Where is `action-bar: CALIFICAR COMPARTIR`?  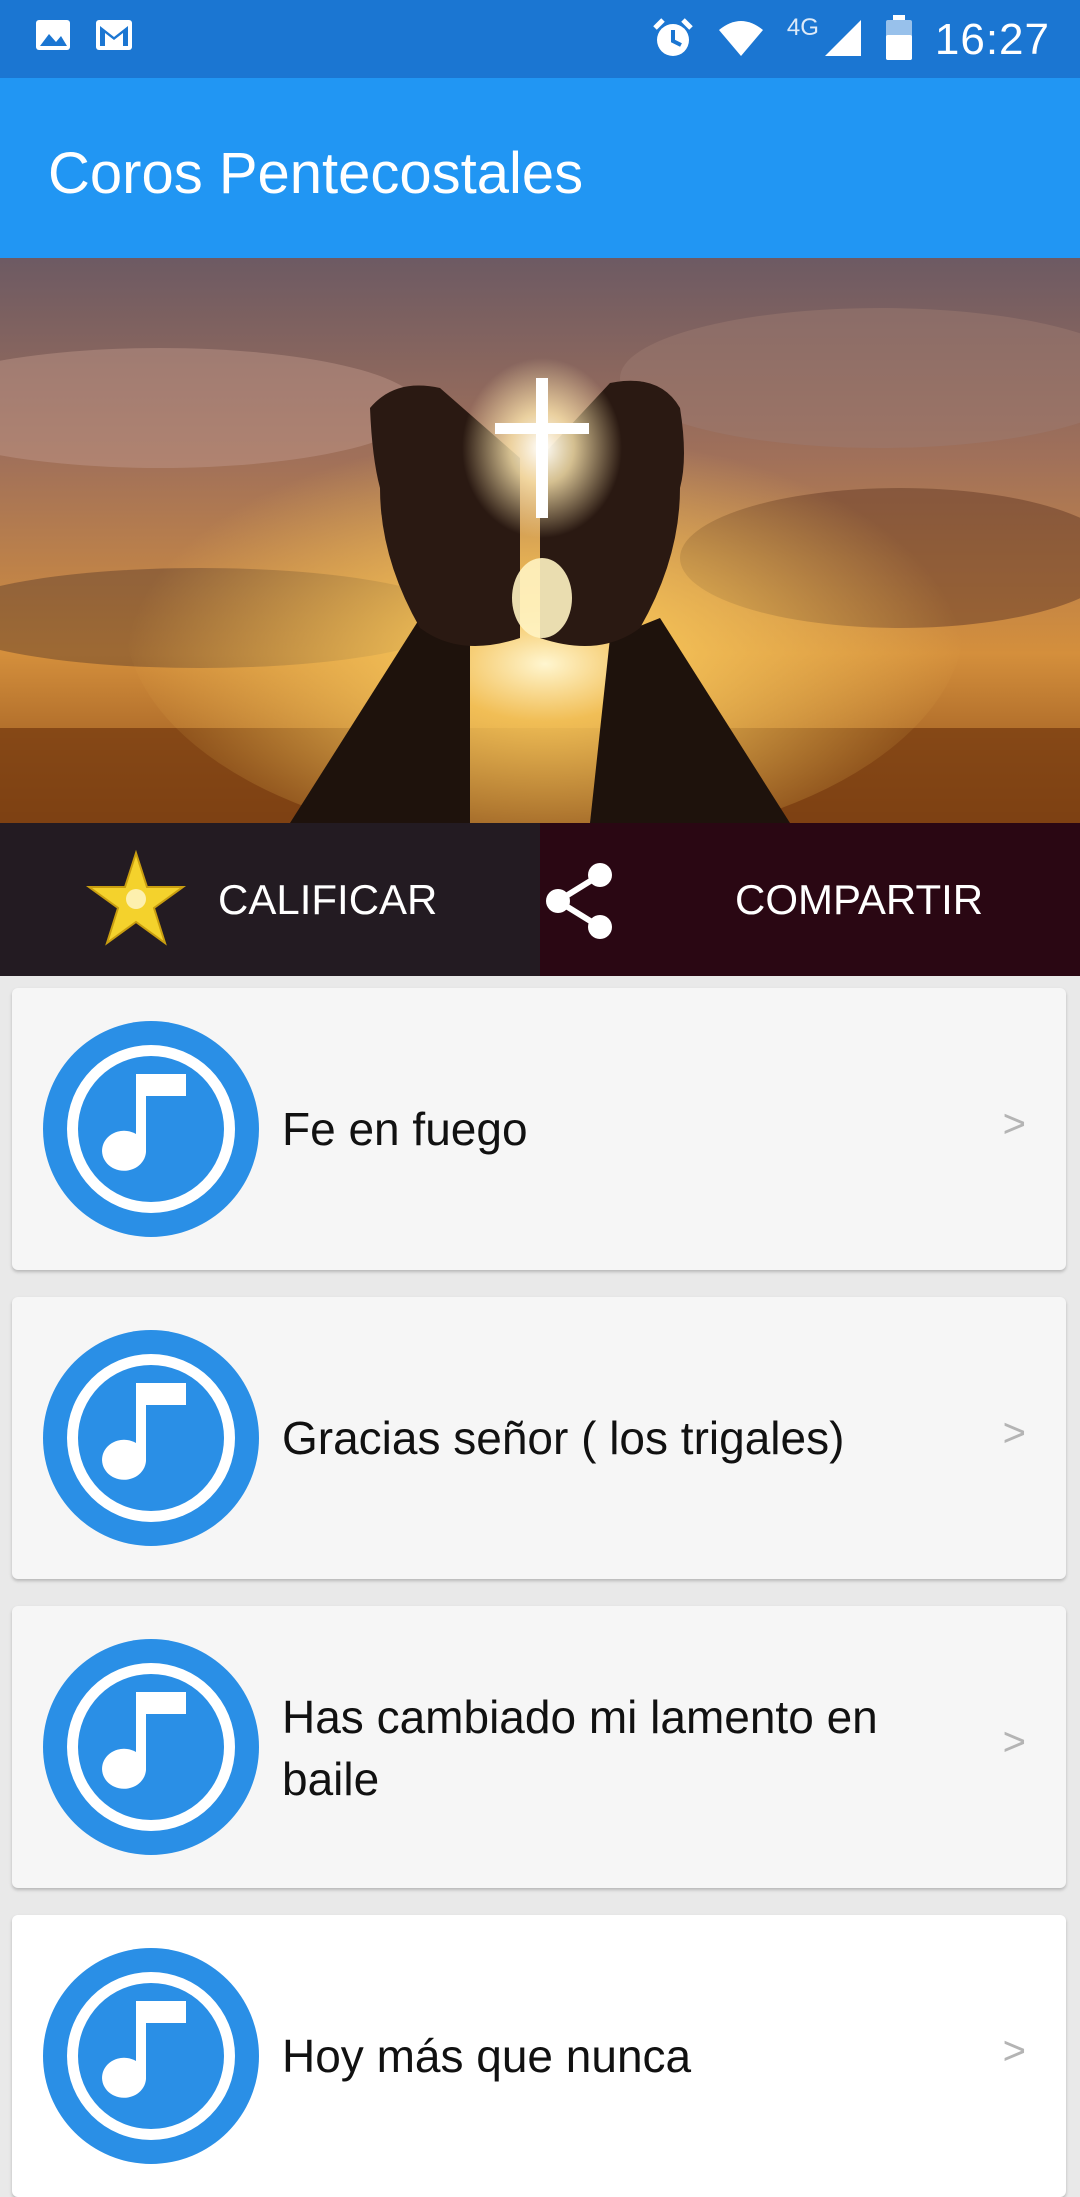 action-bar: CALIFICAR COMPARTIR is located at coordinates (540, 899).